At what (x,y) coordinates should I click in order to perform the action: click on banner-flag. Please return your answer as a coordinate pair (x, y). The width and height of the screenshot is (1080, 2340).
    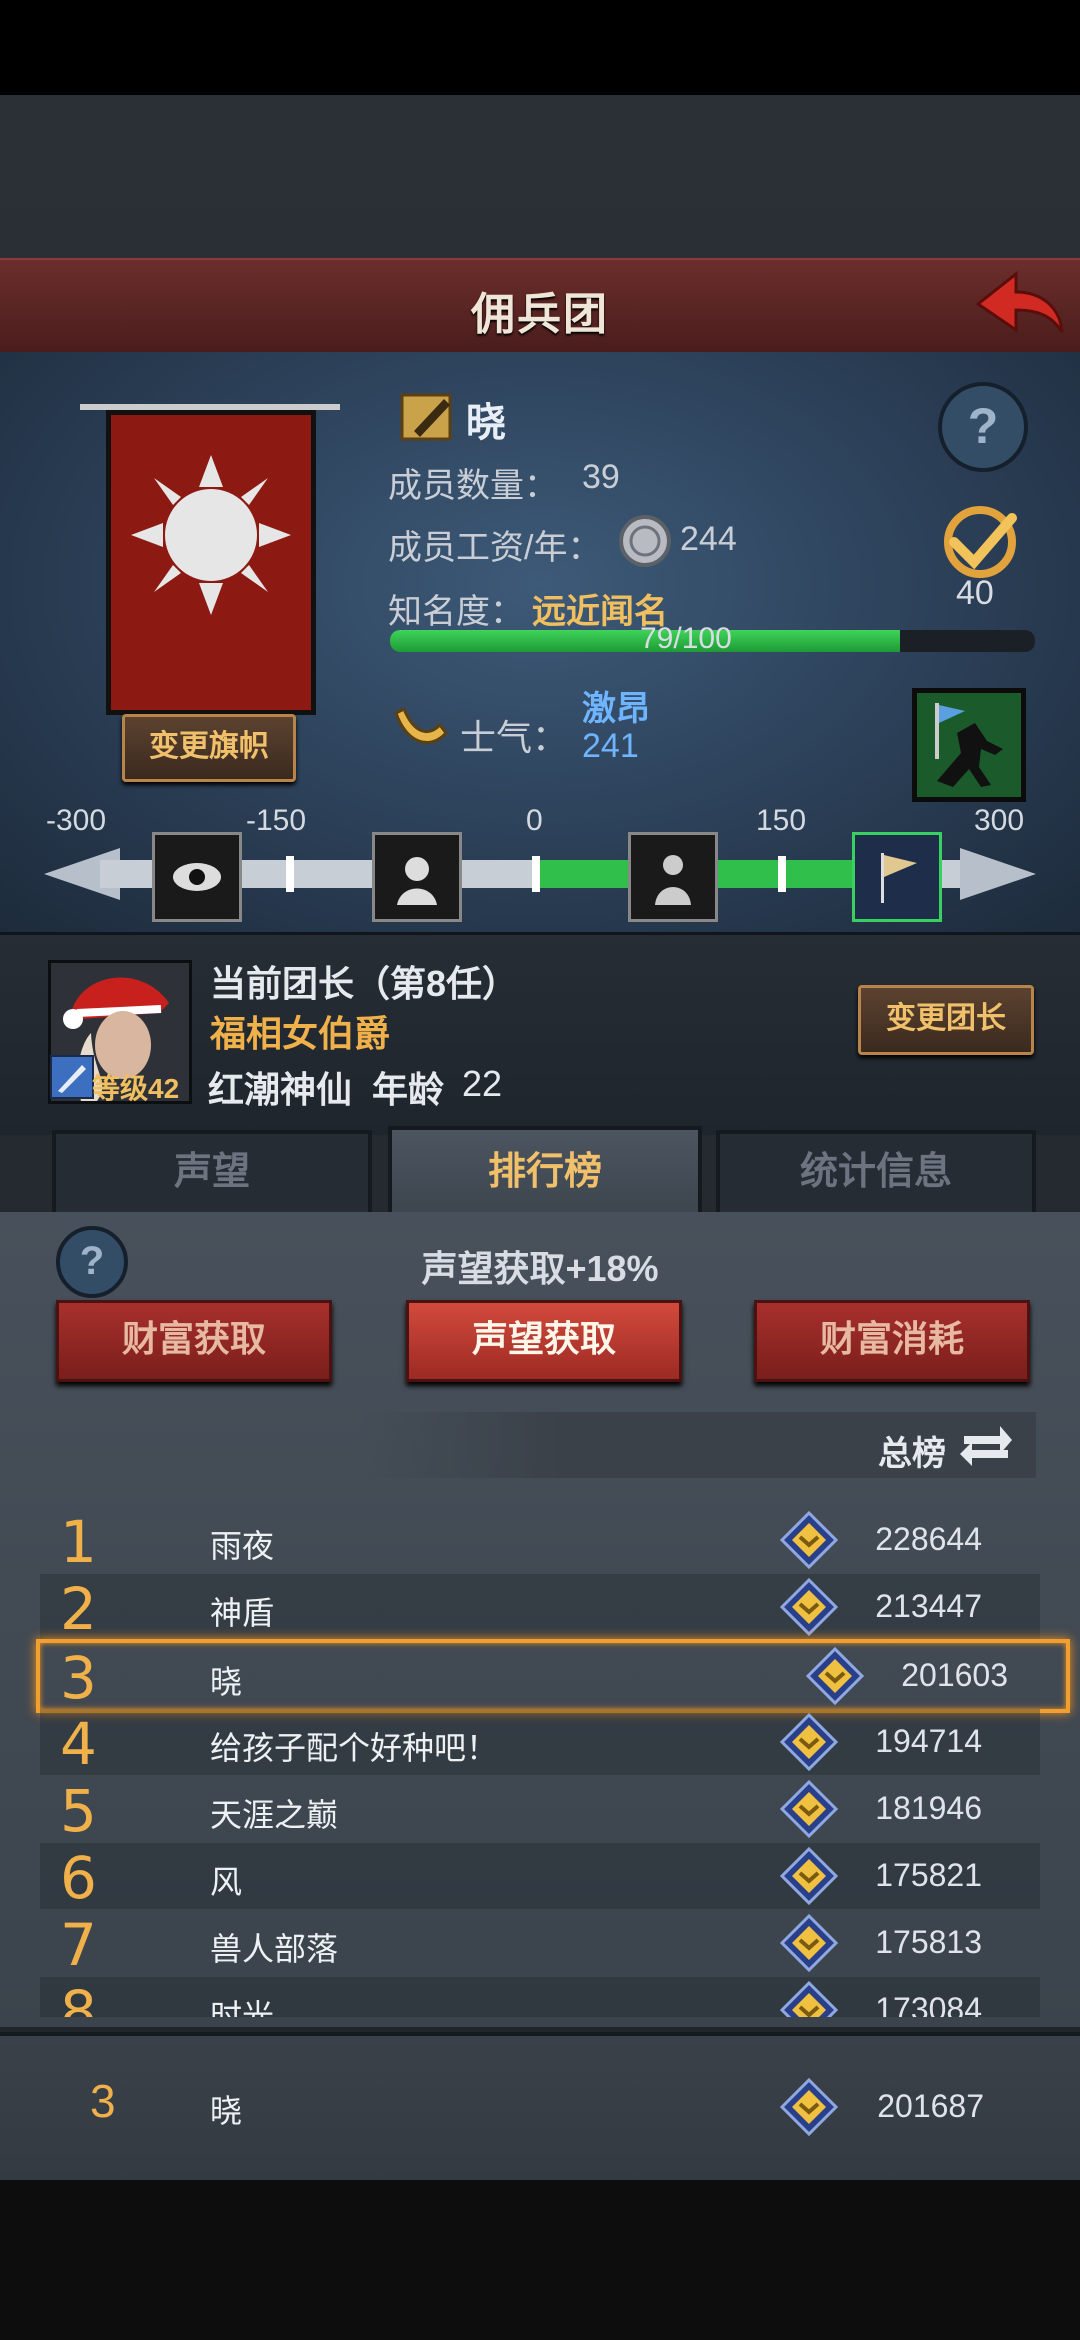
    Looking at the image, I should click on (211, 562).